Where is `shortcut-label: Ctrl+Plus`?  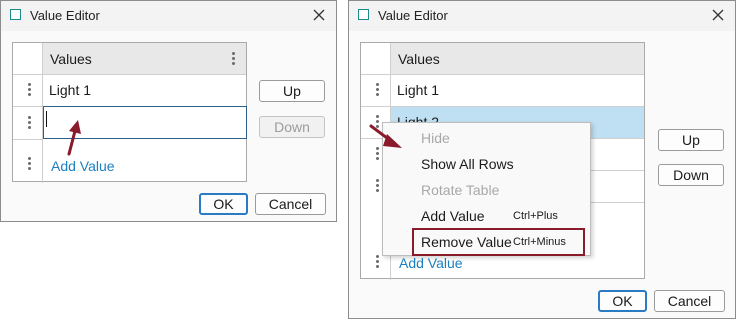 shortcut-label: Ctrl+Plus is located at coordinates (535, 216).